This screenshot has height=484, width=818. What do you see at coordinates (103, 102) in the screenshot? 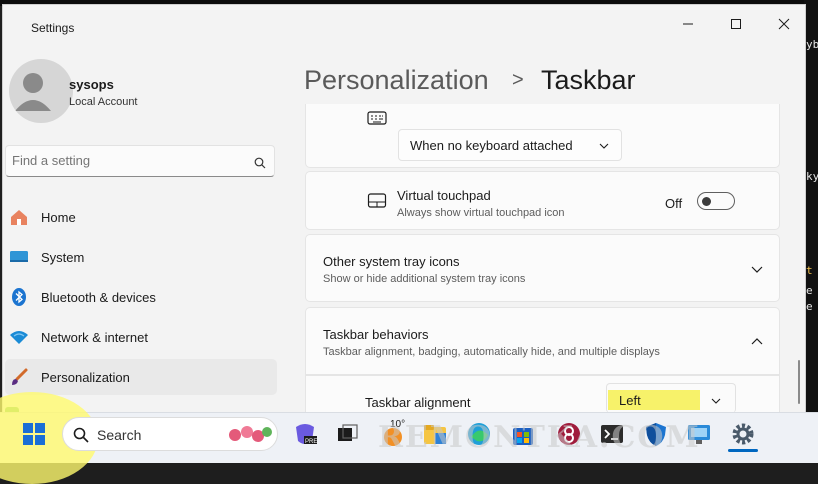
I see `user-account-type: Local Account` at bounding box center [103, 102].